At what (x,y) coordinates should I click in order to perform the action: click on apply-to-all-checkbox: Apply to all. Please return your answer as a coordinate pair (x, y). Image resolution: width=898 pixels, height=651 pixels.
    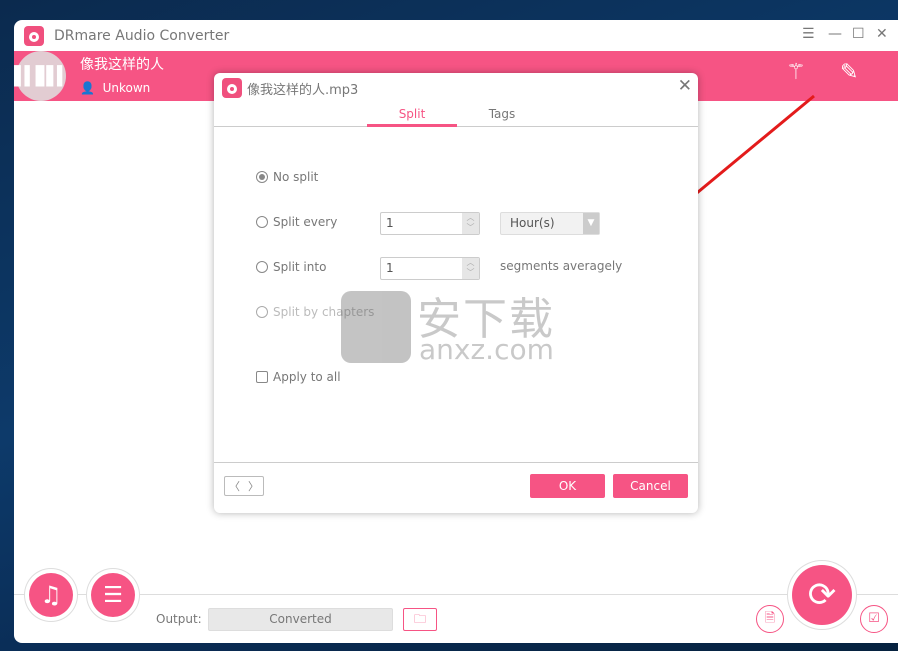
    Looking at the image, I should click on (298, 377).